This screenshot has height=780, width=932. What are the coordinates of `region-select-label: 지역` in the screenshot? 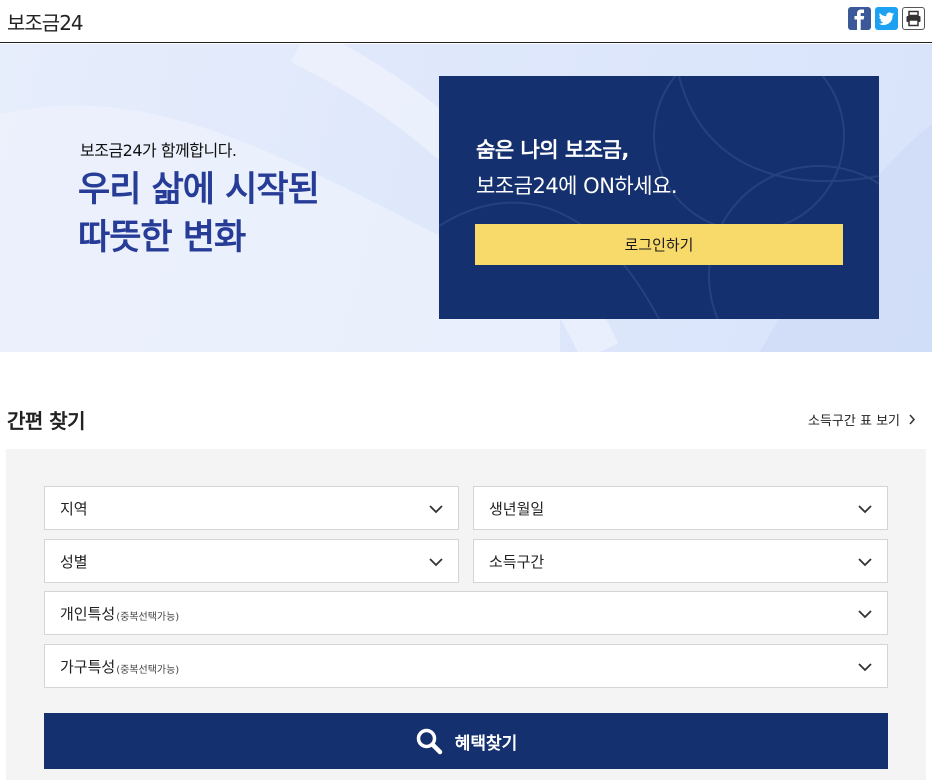 It's located at (74, 508).